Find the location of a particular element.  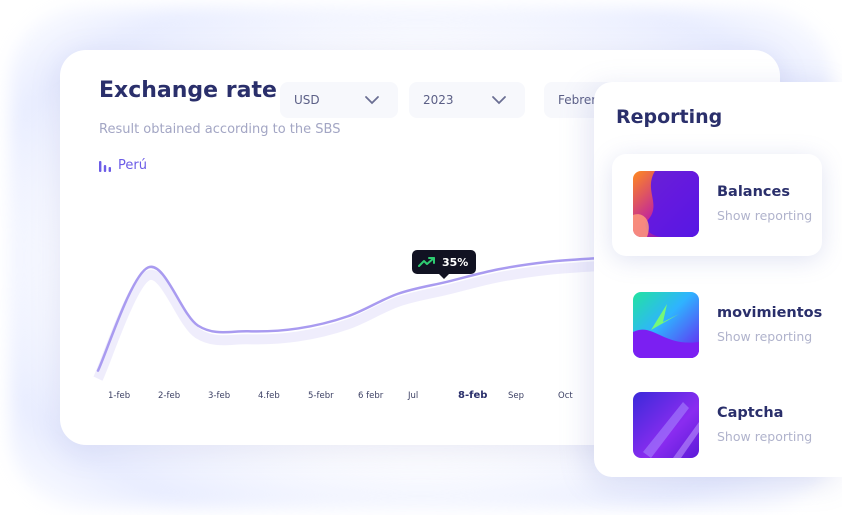

x-tick-label: 2-feb is located at coordinates (169, 396).